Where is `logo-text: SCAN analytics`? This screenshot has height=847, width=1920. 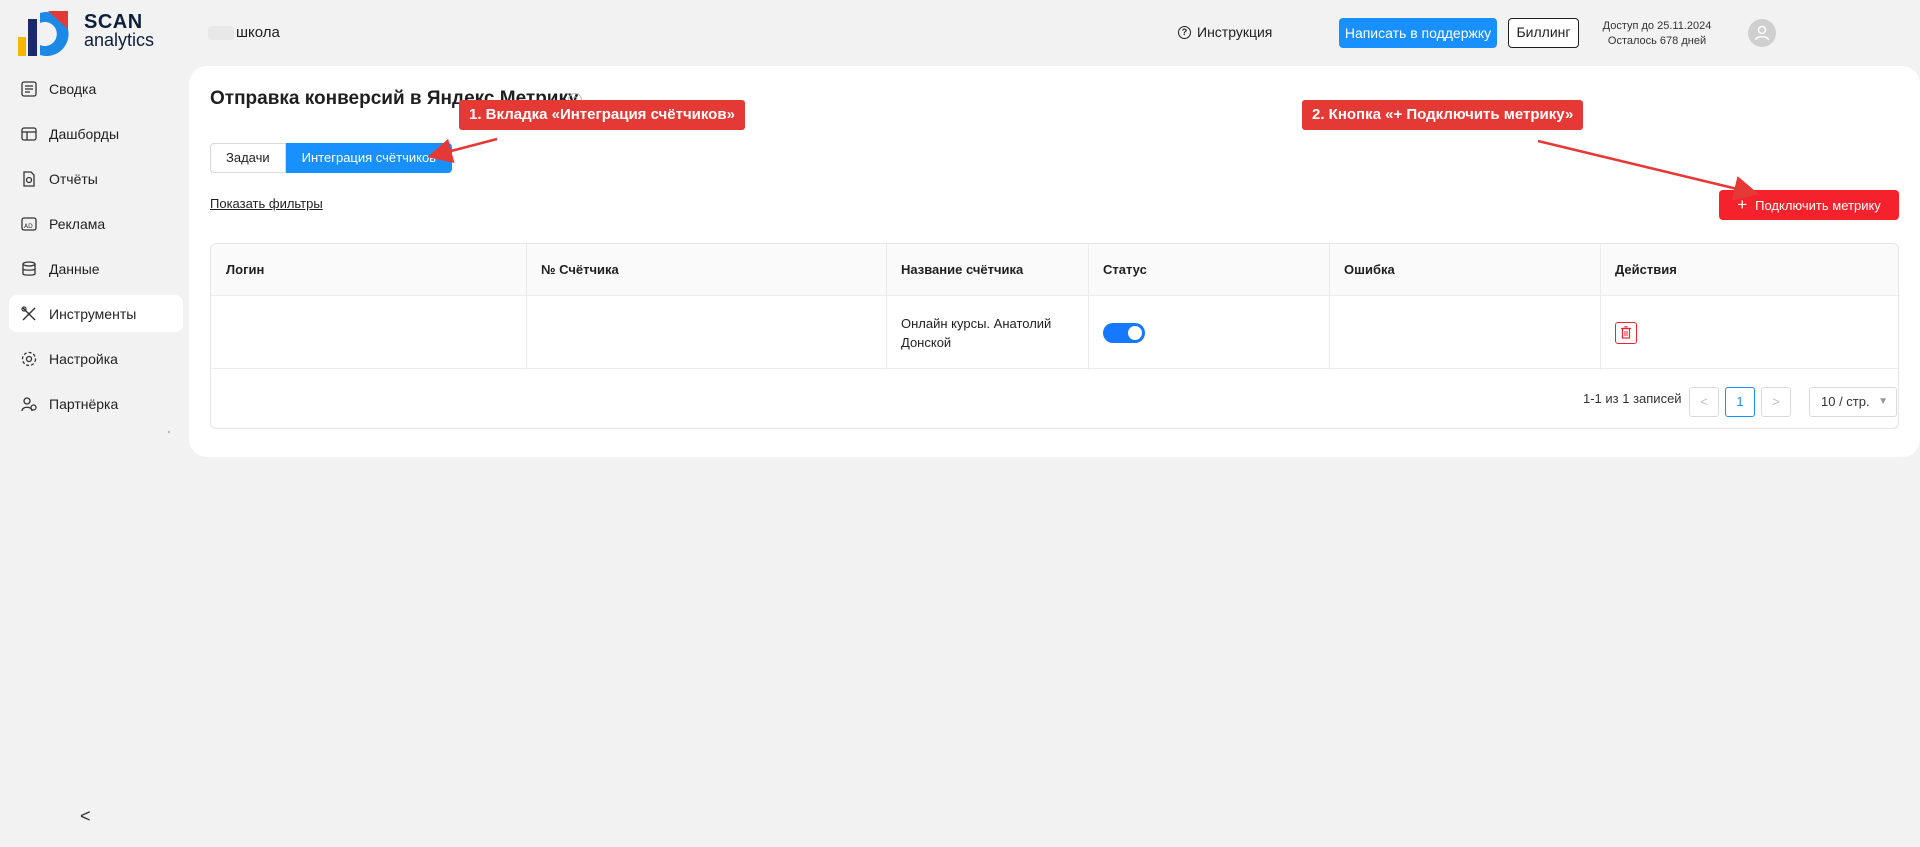 logo-text: SCAN analytics is located at coordinates (119, 30).